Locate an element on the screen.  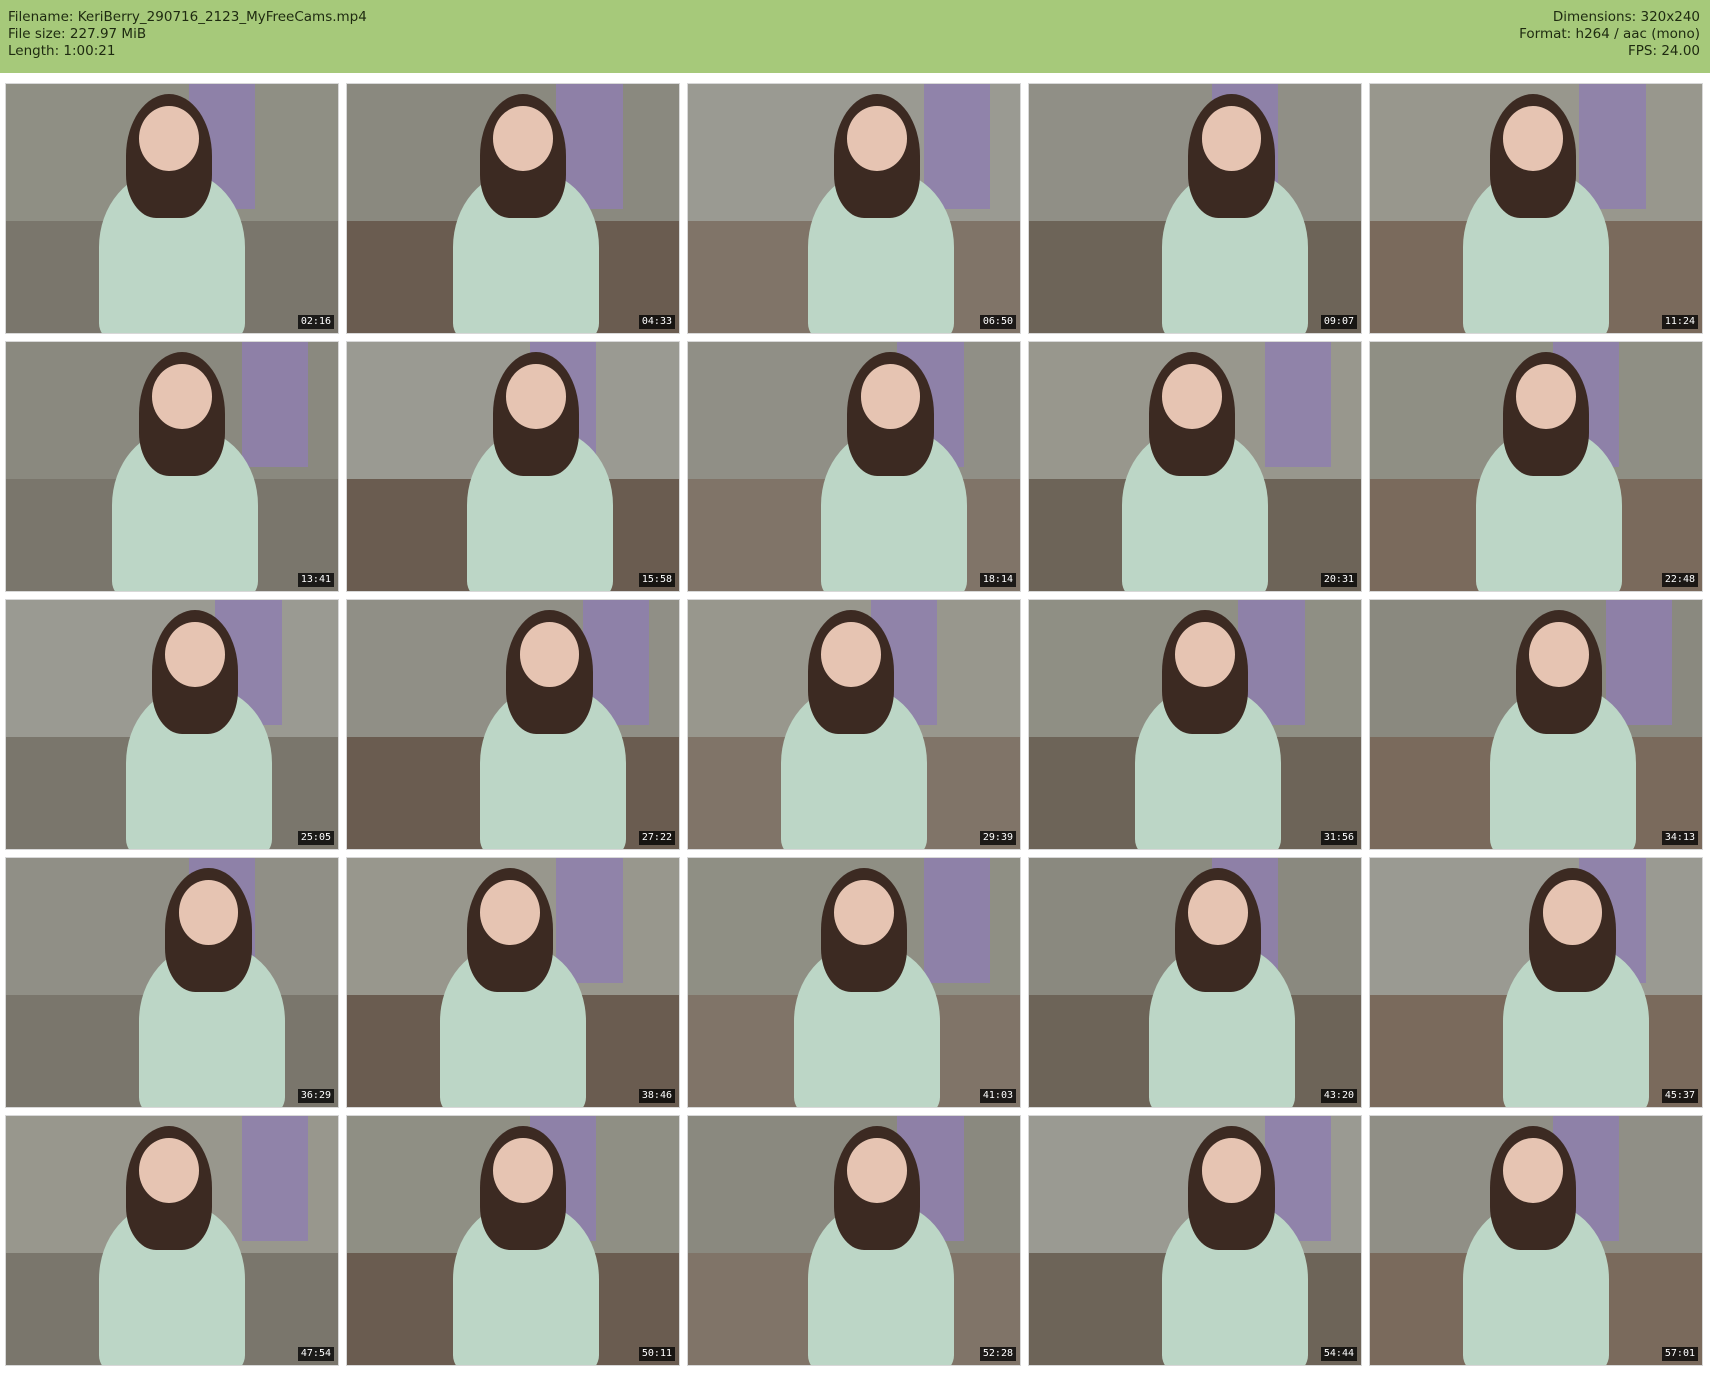
timestamp-label: 31:56 is located at coordinates (1338, 838).